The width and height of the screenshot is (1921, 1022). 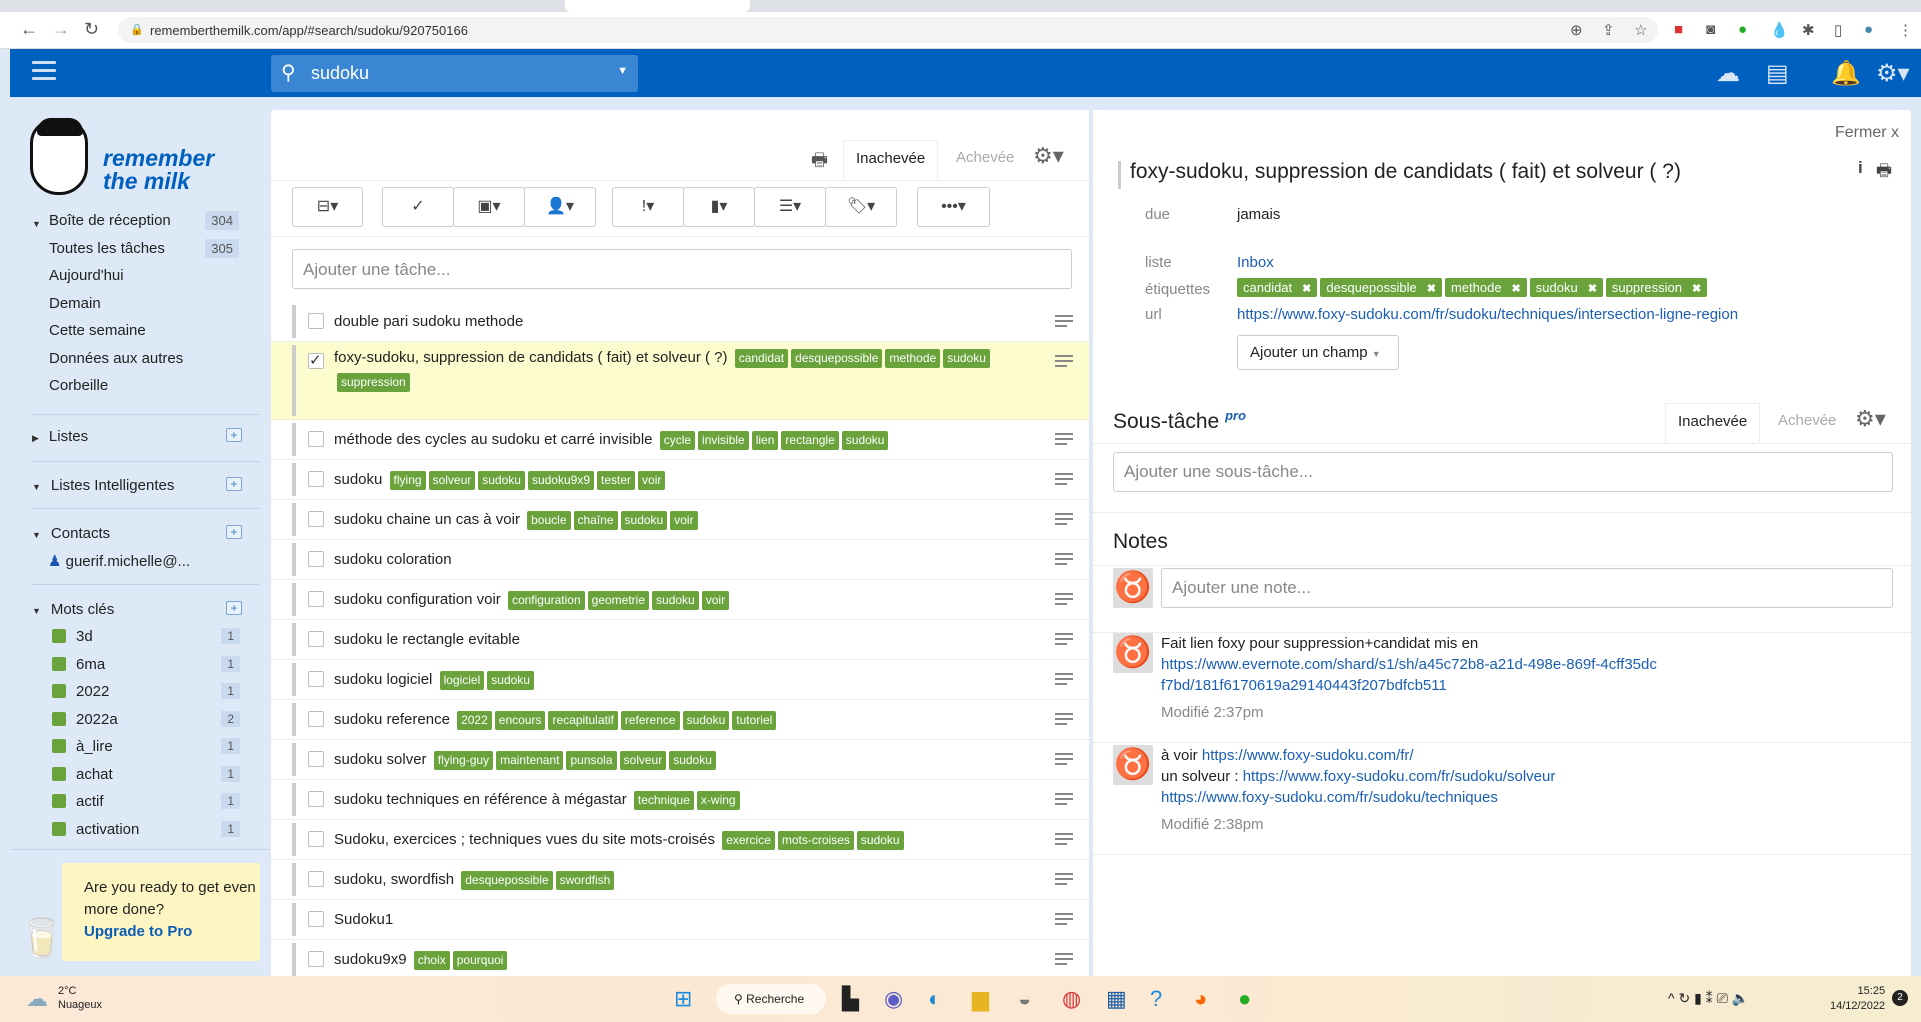 I want to click on task-tag: pourquoi, so click(x=480, y=960).